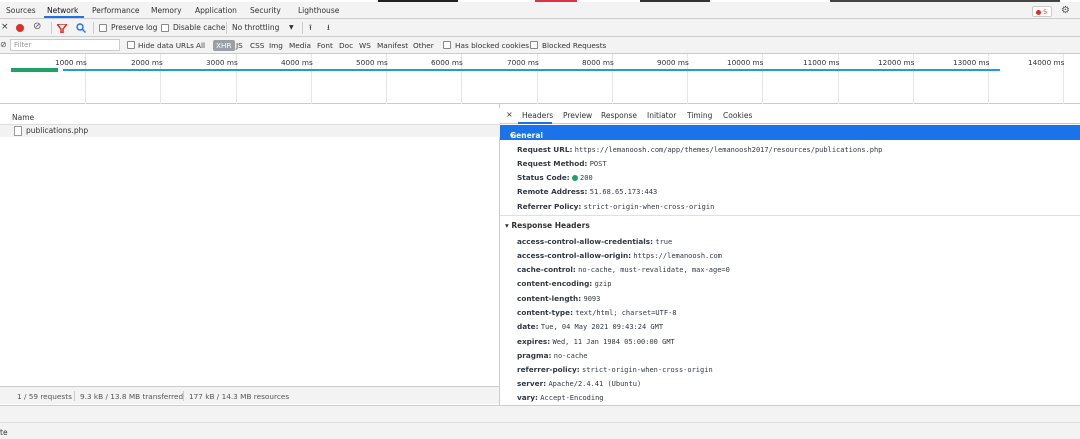 This screenshot has height=439, width=1080. Describe the element at coordinates (71, 62) in the screenshot. I see `tick-label: 1000 ms` at that location.